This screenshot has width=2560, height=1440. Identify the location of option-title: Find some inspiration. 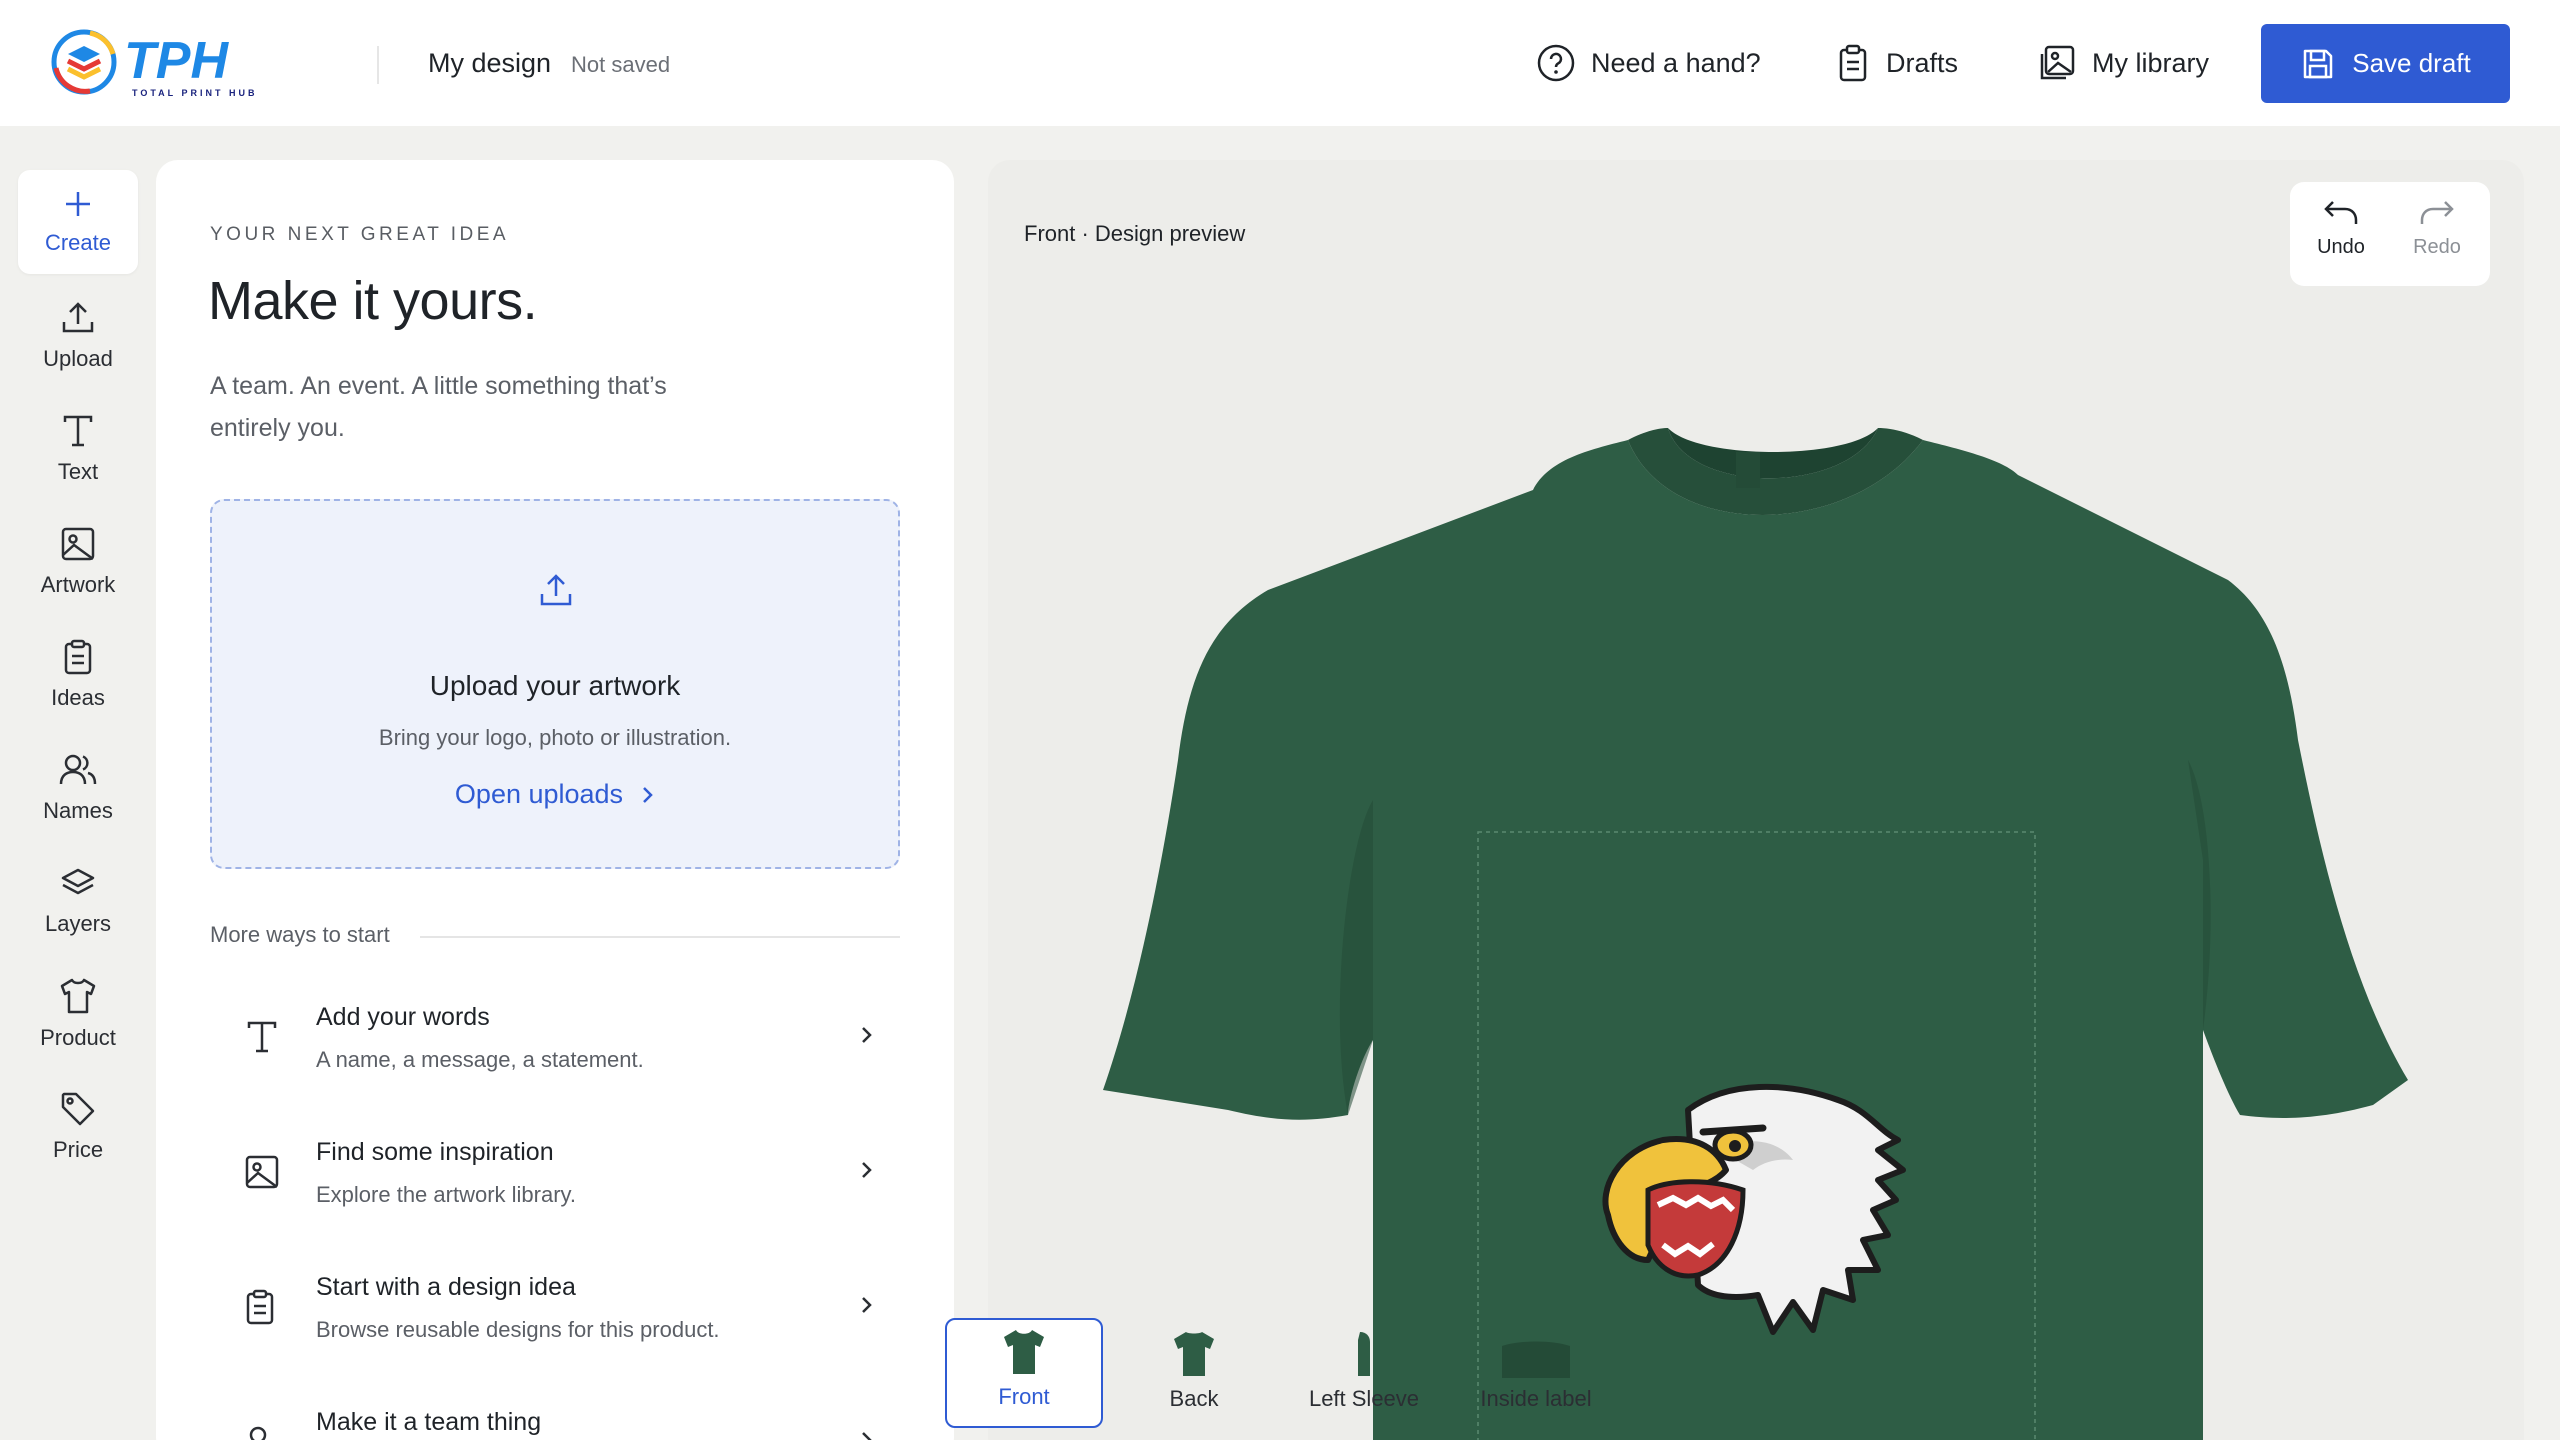
(435, 1152).